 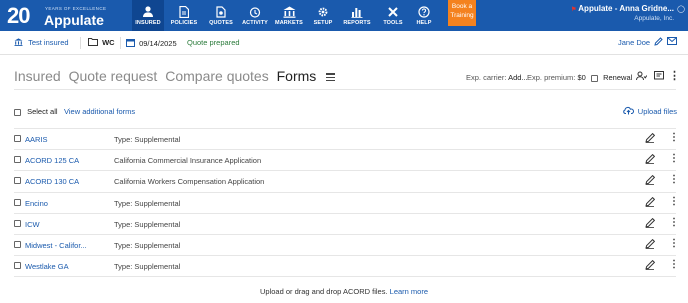 I want to click on logo-tagline: YEARS OF EXCELLENCE, so click(x=76, y=8).